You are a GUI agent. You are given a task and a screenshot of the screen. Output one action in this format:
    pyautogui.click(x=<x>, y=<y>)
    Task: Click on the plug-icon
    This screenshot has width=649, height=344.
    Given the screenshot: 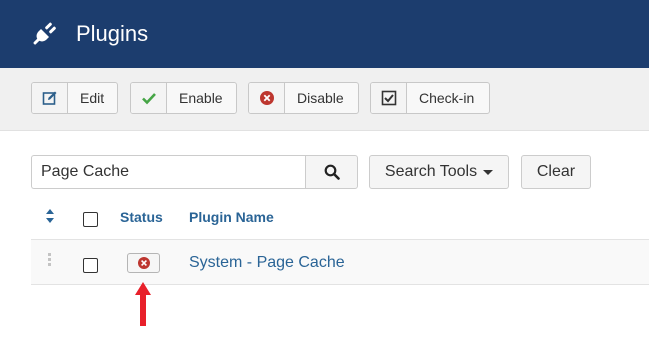 What is the action you would take?
    pyautogui.click(x=44, y=33)
    